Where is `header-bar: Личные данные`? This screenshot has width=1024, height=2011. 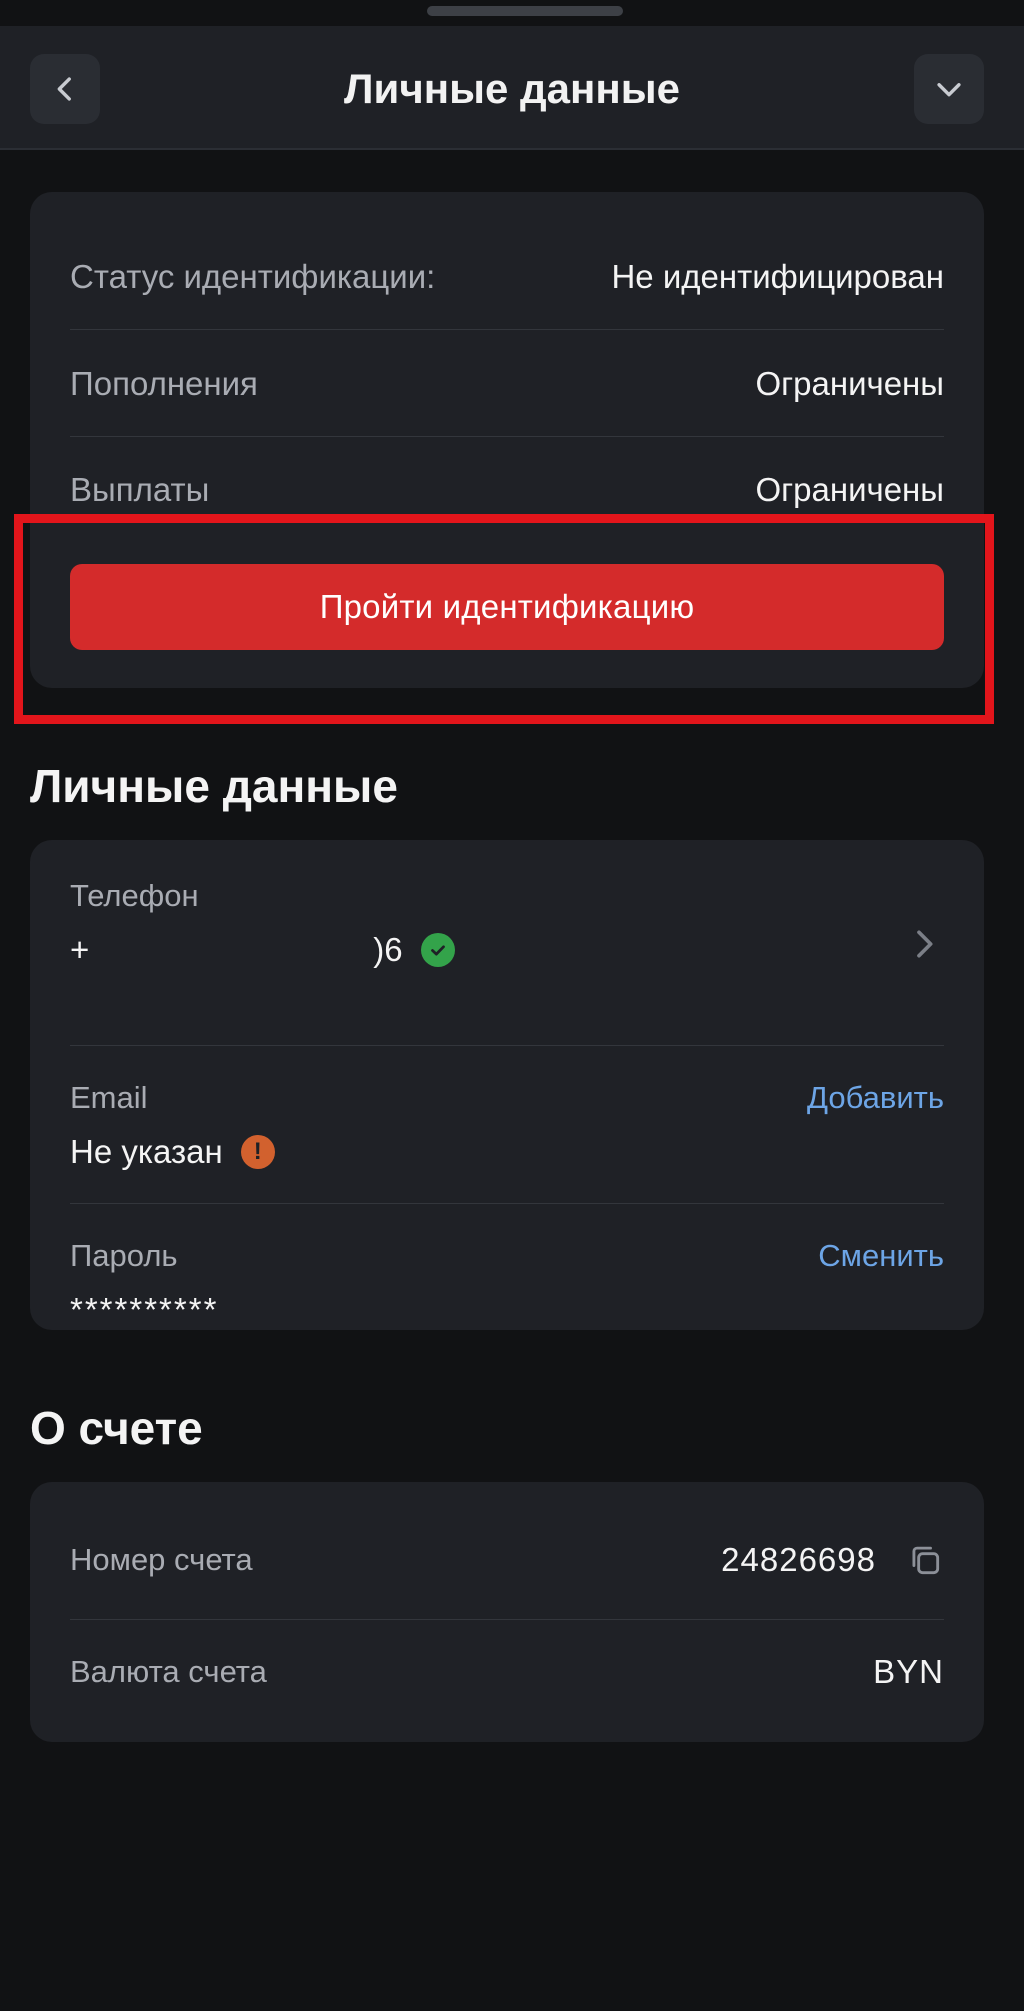
header-bar: Личные данные is located at coordinates (512, 88).